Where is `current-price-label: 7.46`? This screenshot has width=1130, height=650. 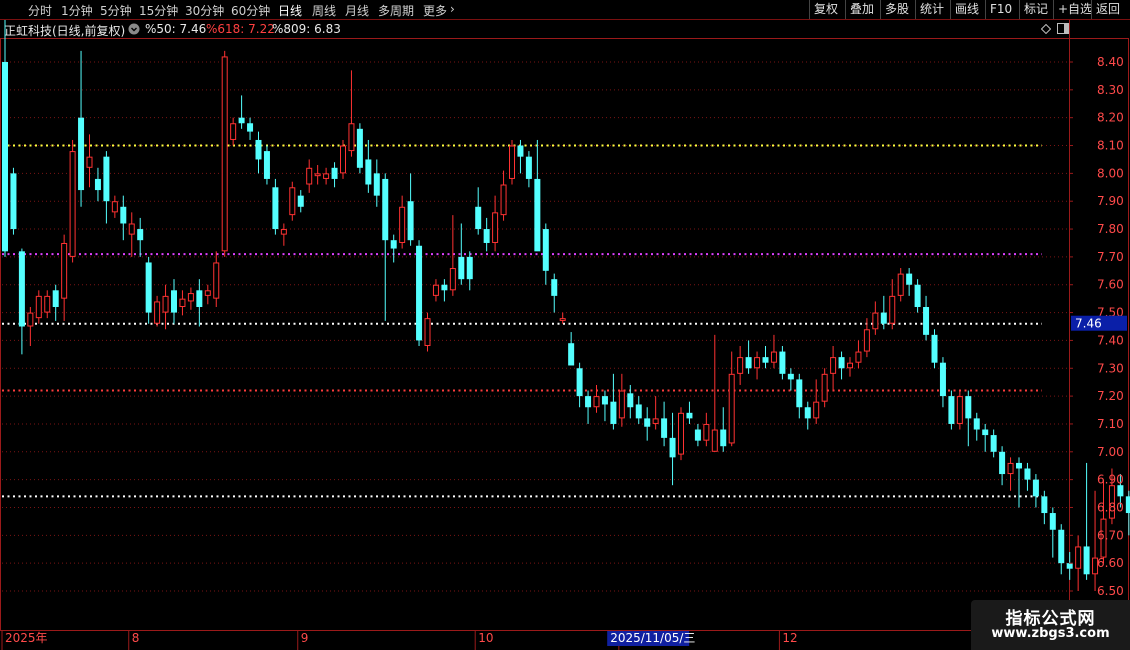
current-price-label: 7.46 is located at coordinates (1088, 324).